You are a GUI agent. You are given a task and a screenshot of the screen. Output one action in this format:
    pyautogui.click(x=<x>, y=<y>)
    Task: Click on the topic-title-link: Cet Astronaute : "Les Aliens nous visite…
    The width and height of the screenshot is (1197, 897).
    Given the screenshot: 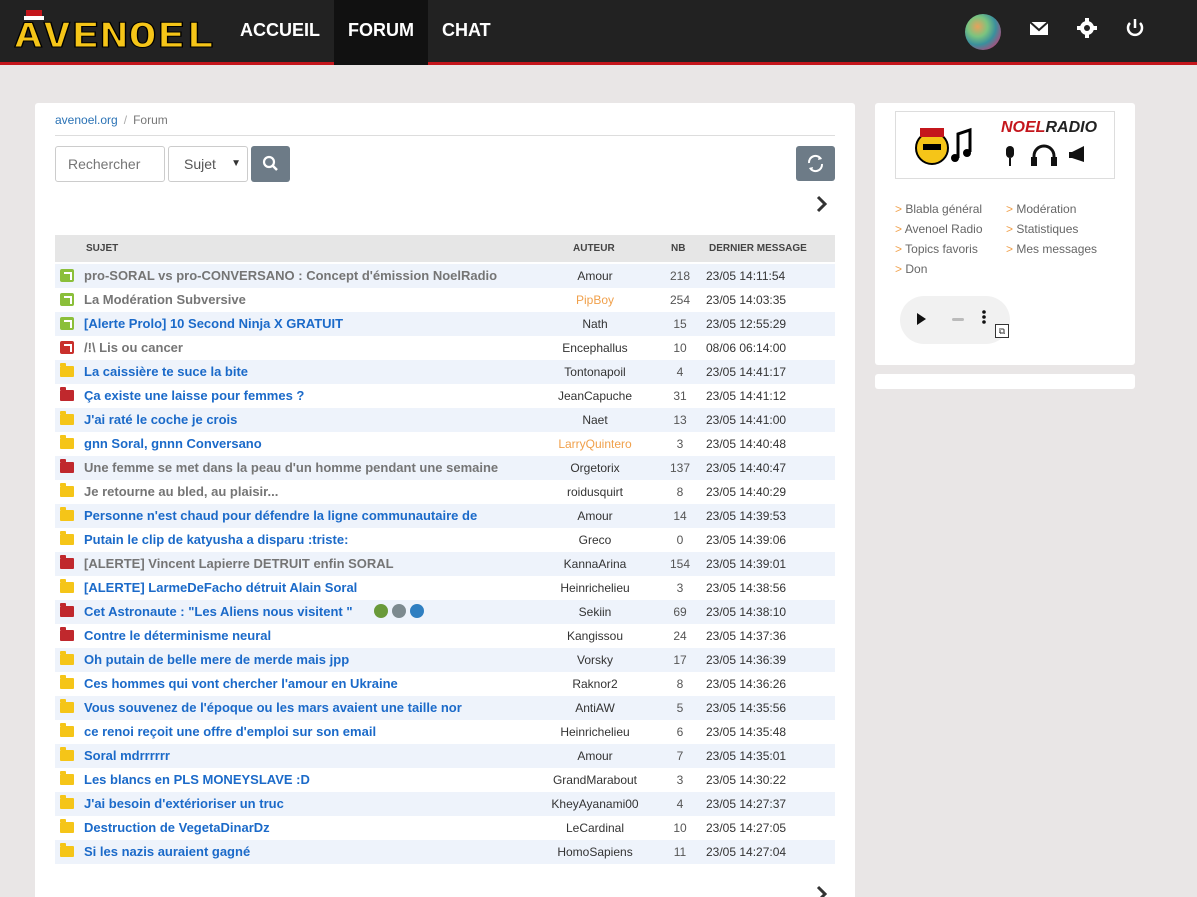 What is the action you would take?
    pyautogui.click(x=309, y=612)
    